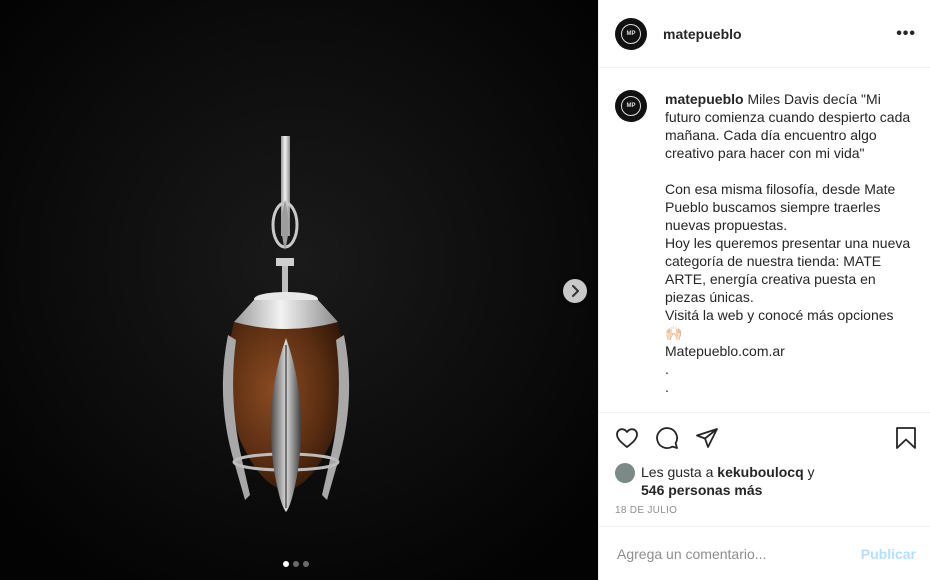 This screenshot has width=930, height=580. I want to click on bookmark-icon, so click(906, 438).